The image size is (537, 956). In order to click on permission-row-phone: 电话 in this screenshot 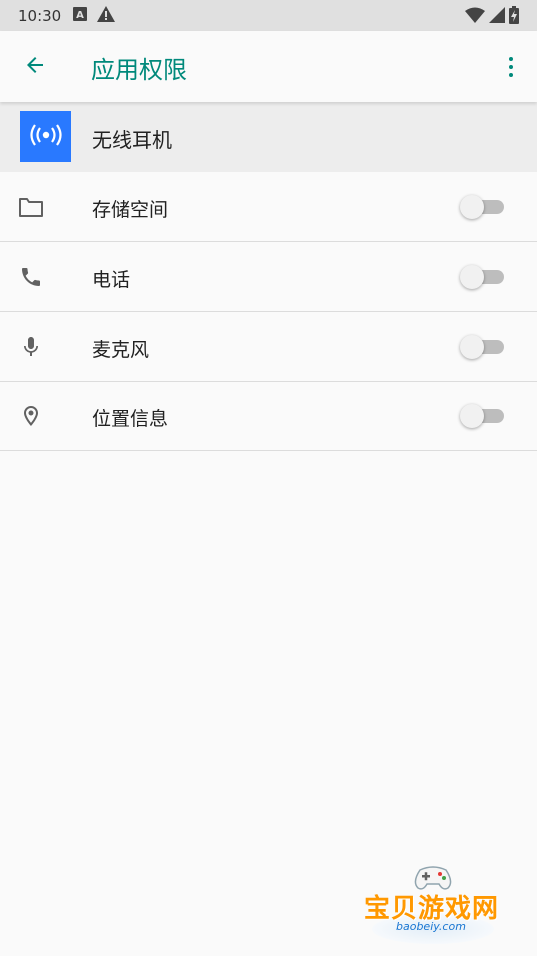, I will do `click(268, 277)`.